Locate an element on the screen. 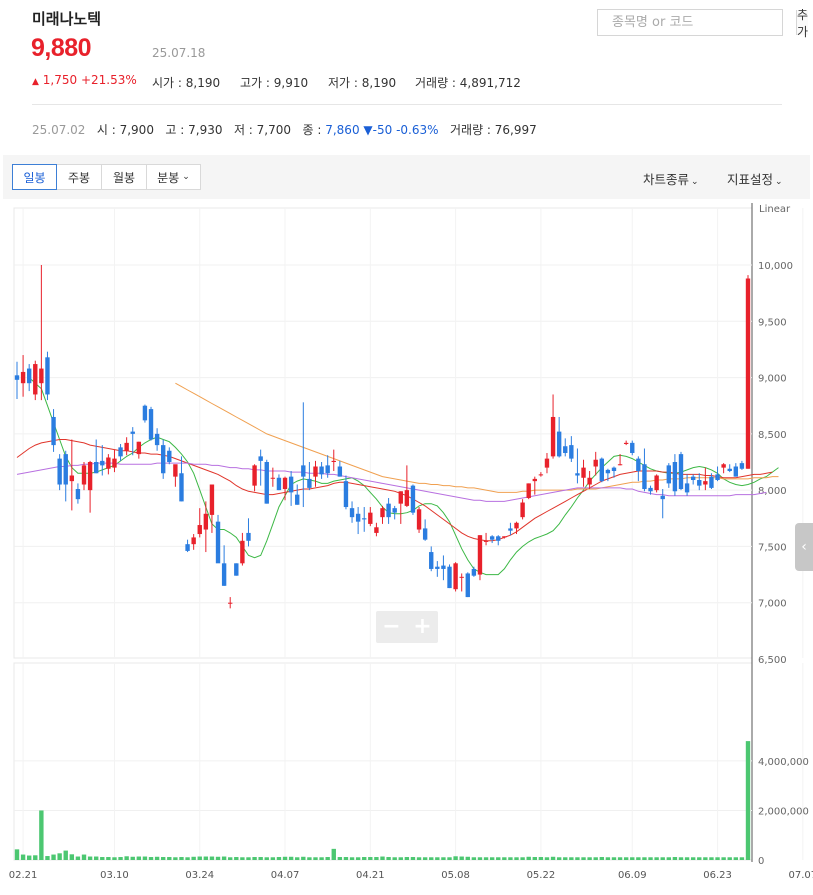 This screenshot has width=813, height=895. period-minute-label: 분봉 is located at coordinates (168, 177).